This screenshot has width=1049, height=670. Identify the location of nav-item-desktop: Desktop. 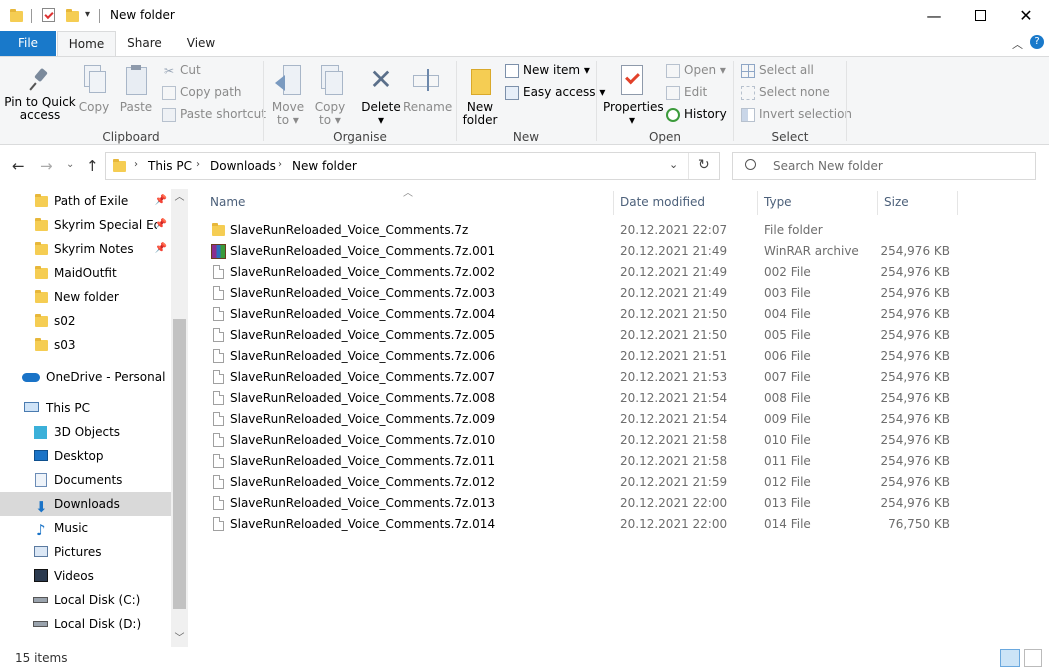
(85, 456).